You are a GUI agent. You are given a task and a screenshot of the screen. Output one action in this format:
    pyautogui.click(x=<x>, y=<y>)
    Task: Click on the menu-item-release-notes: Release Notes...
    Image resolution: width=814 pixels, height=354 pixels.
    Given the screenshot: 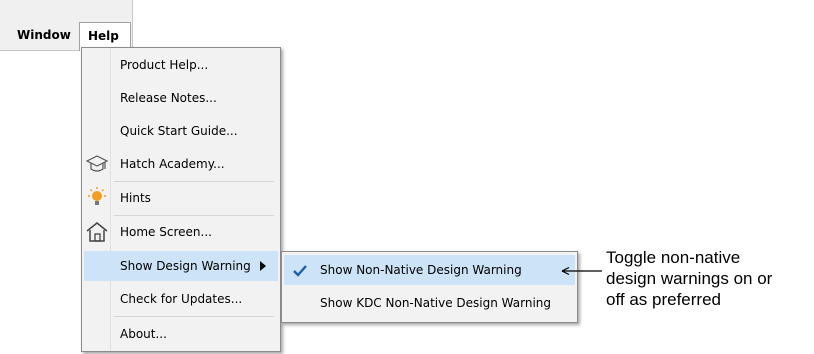 What is the action you would take?
    pyautogui.click(x=181, y=98)
    